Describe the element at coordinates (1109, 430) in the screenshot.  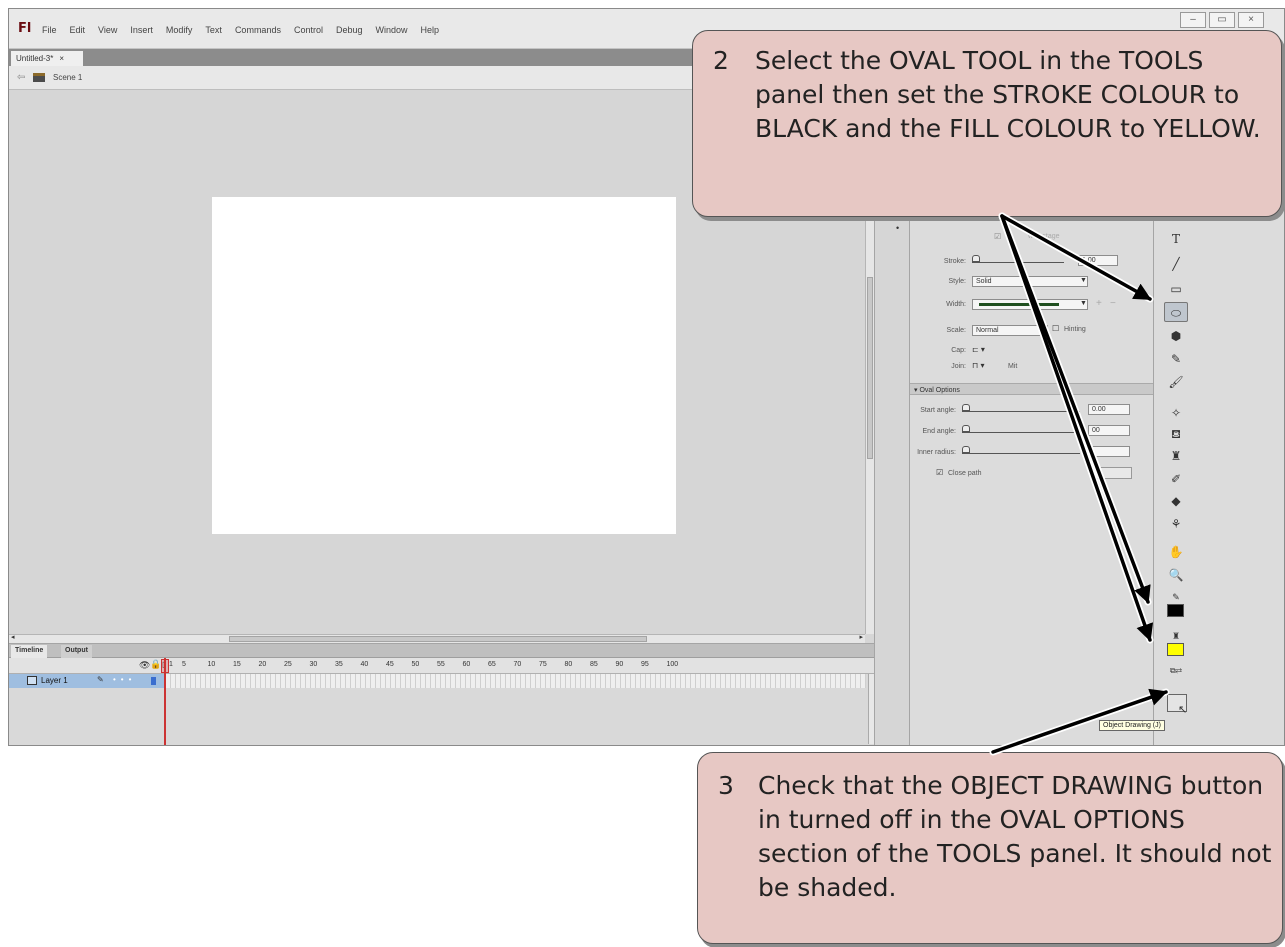
I see `end-angle-field: 00` at that location.